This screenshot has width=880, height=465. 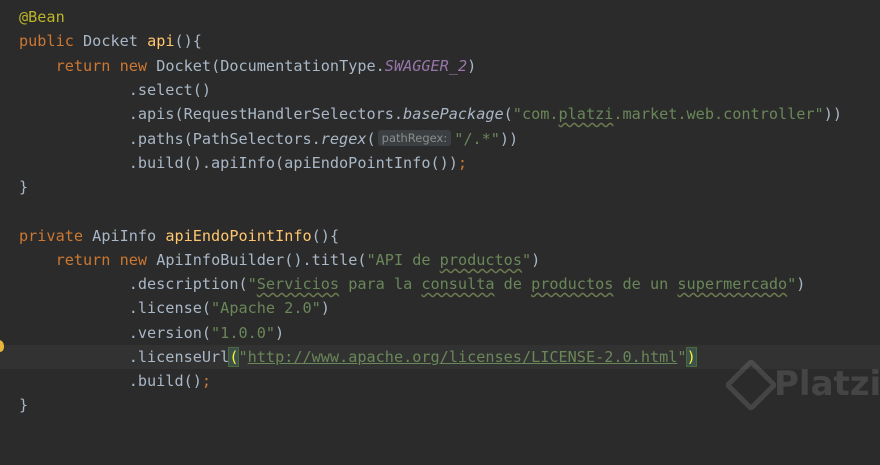 I want to click on method-name-endpoint: apiEndoPointInfo, so click(x=238, y=236).